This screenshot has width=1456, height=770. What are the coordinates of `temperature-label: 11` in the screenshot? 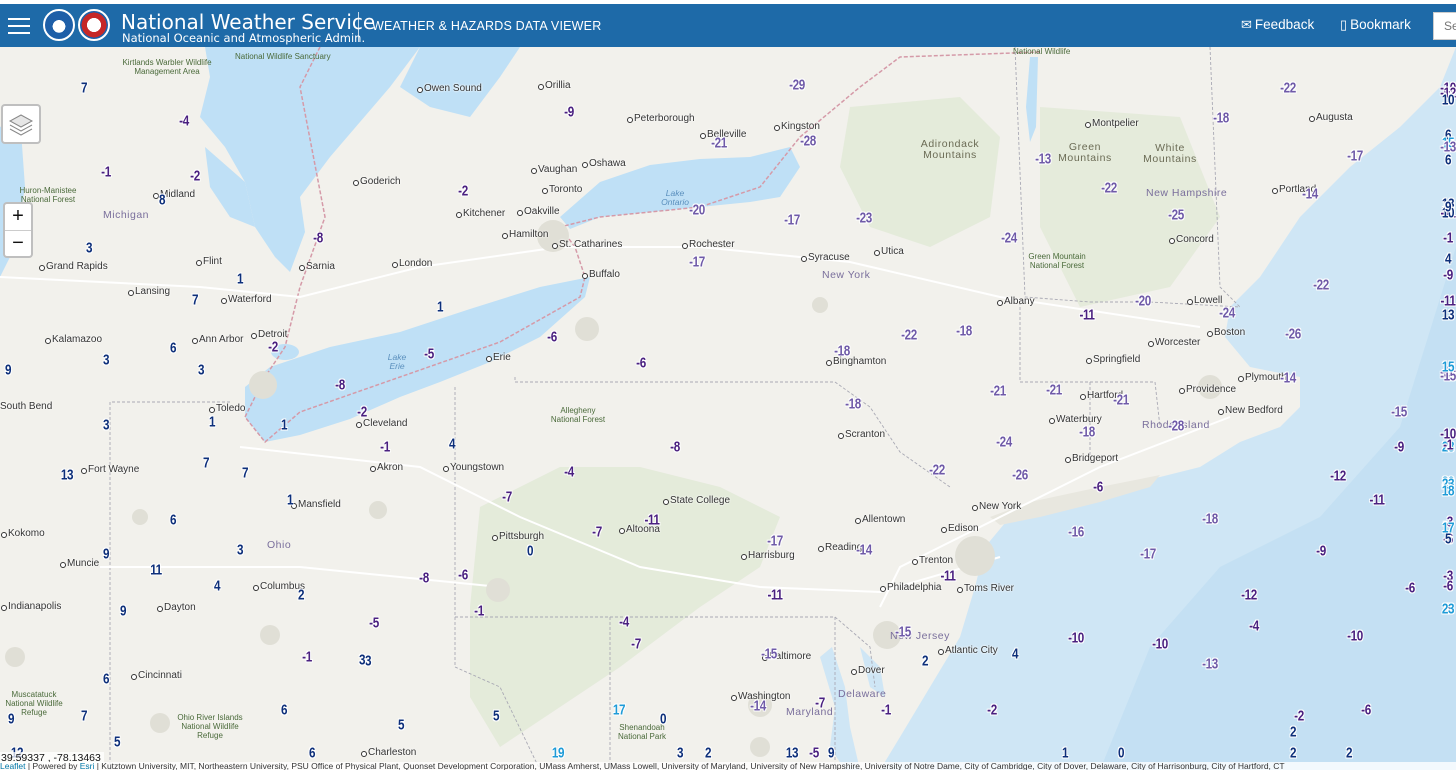 It's located at (156, 570).